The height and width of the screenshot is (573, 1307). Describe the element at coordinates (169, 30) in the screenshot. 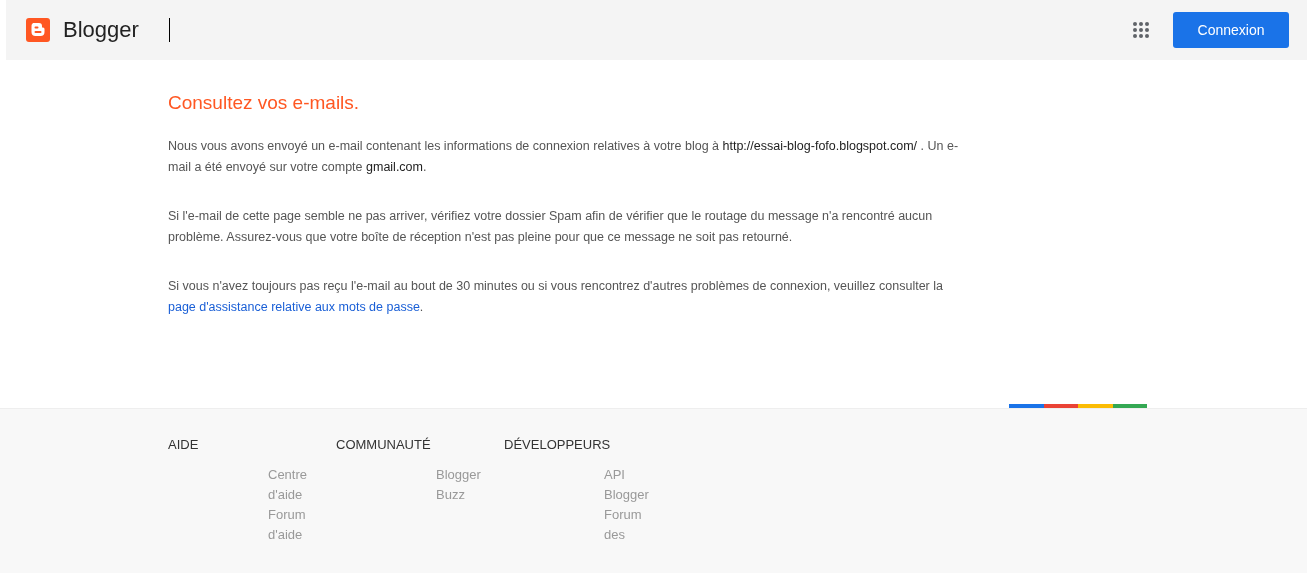

I see `text-cursor` at that location.